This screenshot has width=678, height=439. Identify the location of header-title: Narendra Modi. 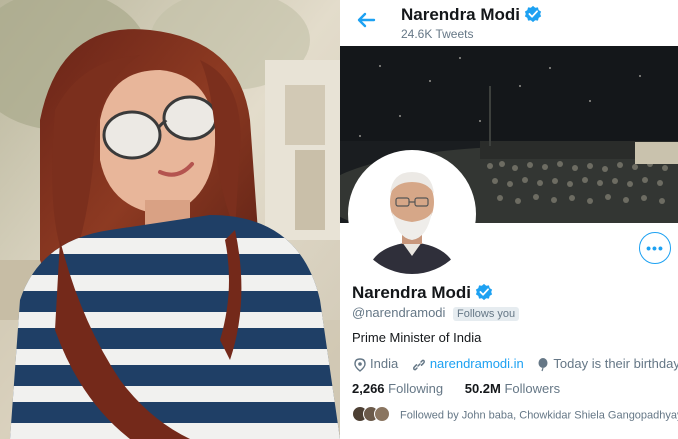
(471, 15).